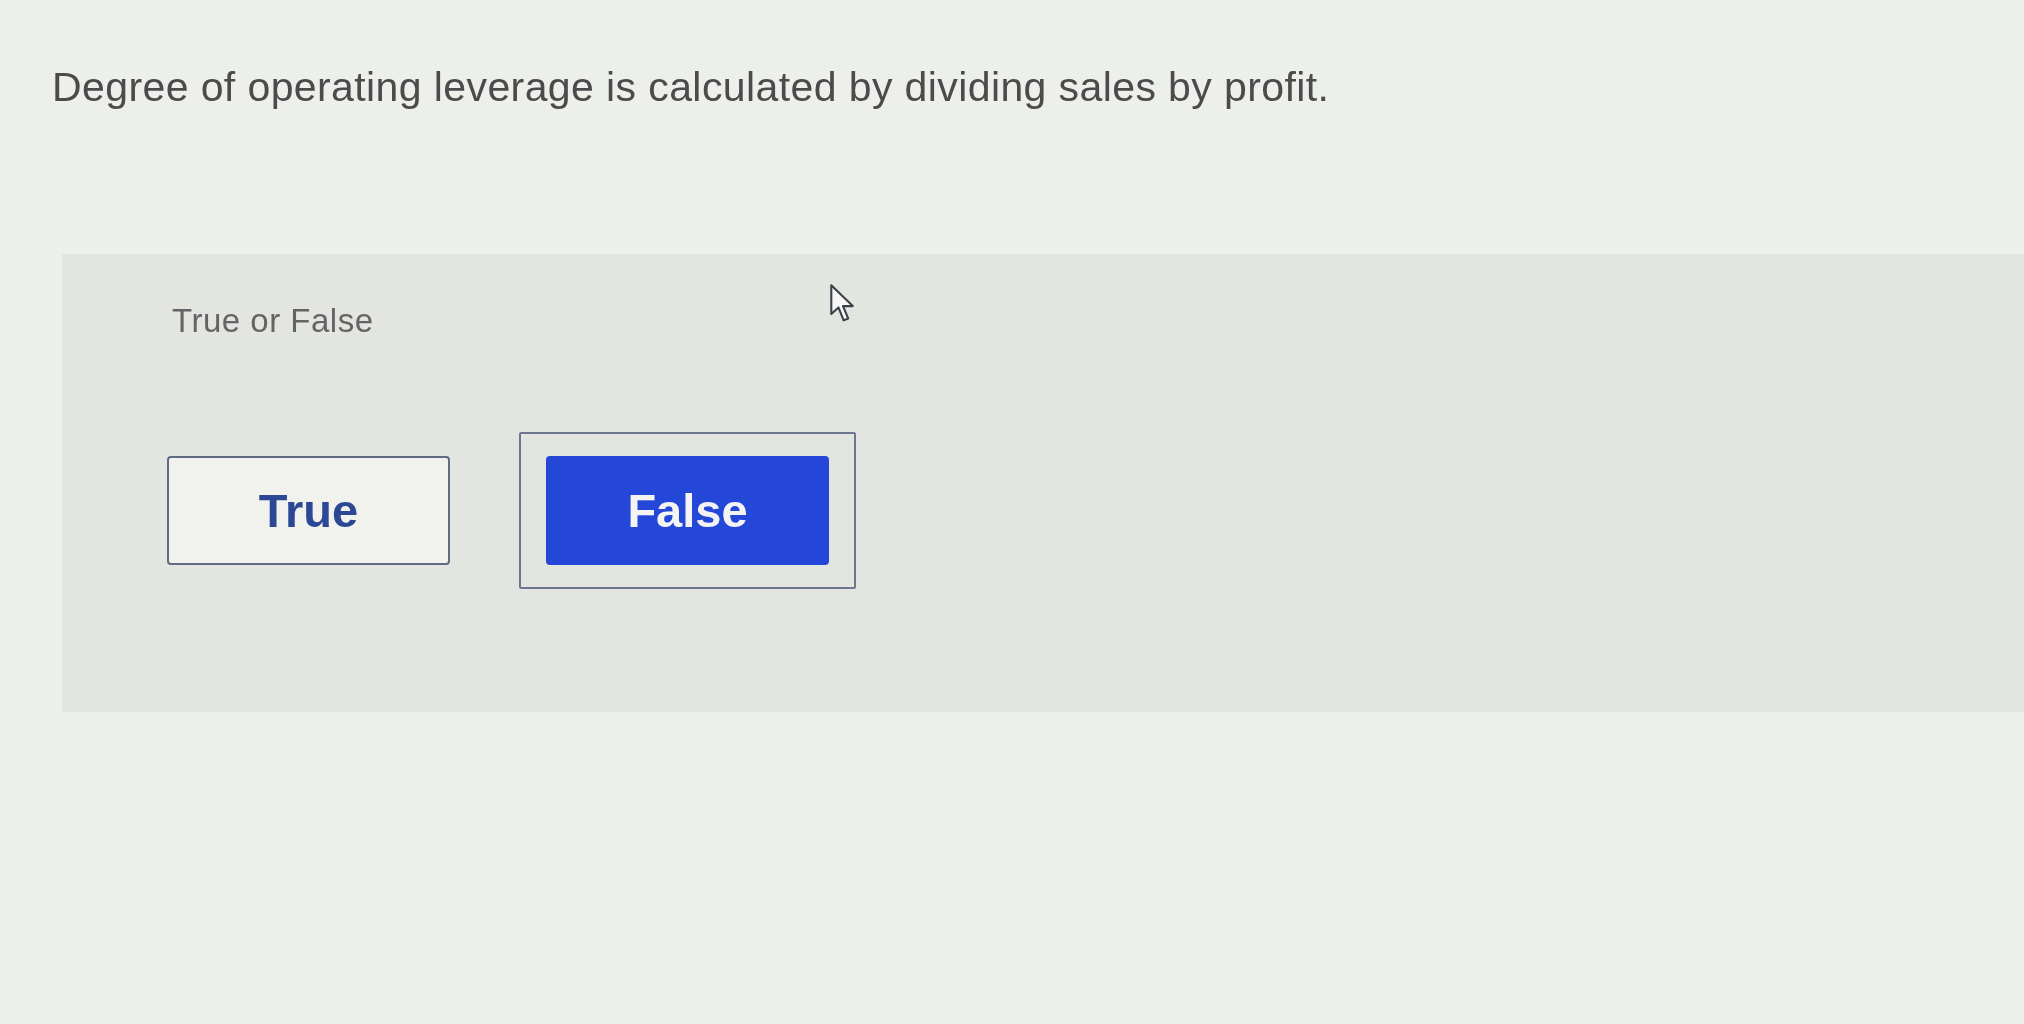 The width and height of the screenshot is (2024, 1024). Describe the element at coordinates (308, 510) in the screenshot. I see `answer-option: True` at that location.